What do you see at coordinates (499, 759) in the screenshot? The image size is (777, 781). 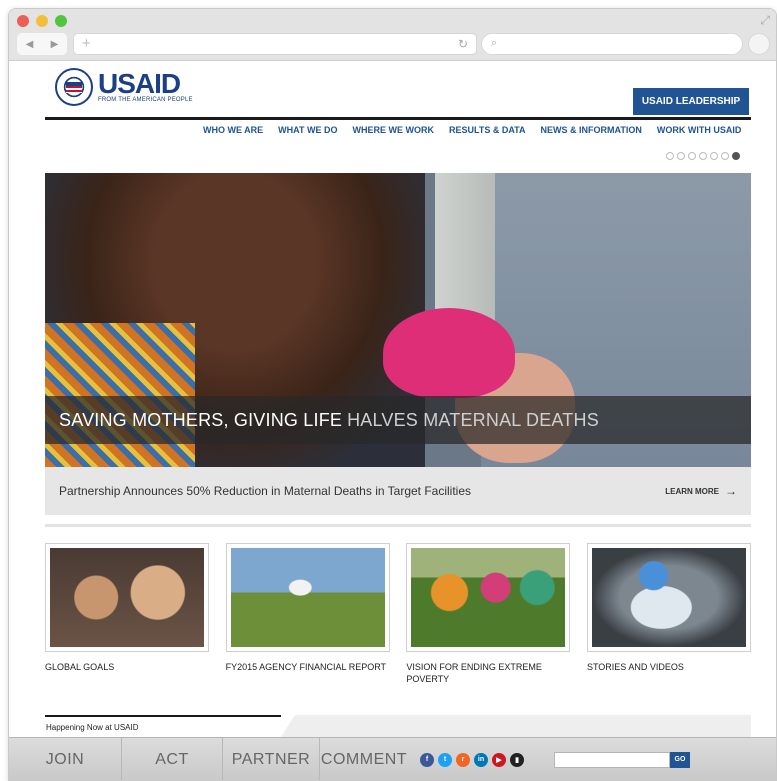 I see `youtube-icon: ▶` at bounding box center [499, 759].